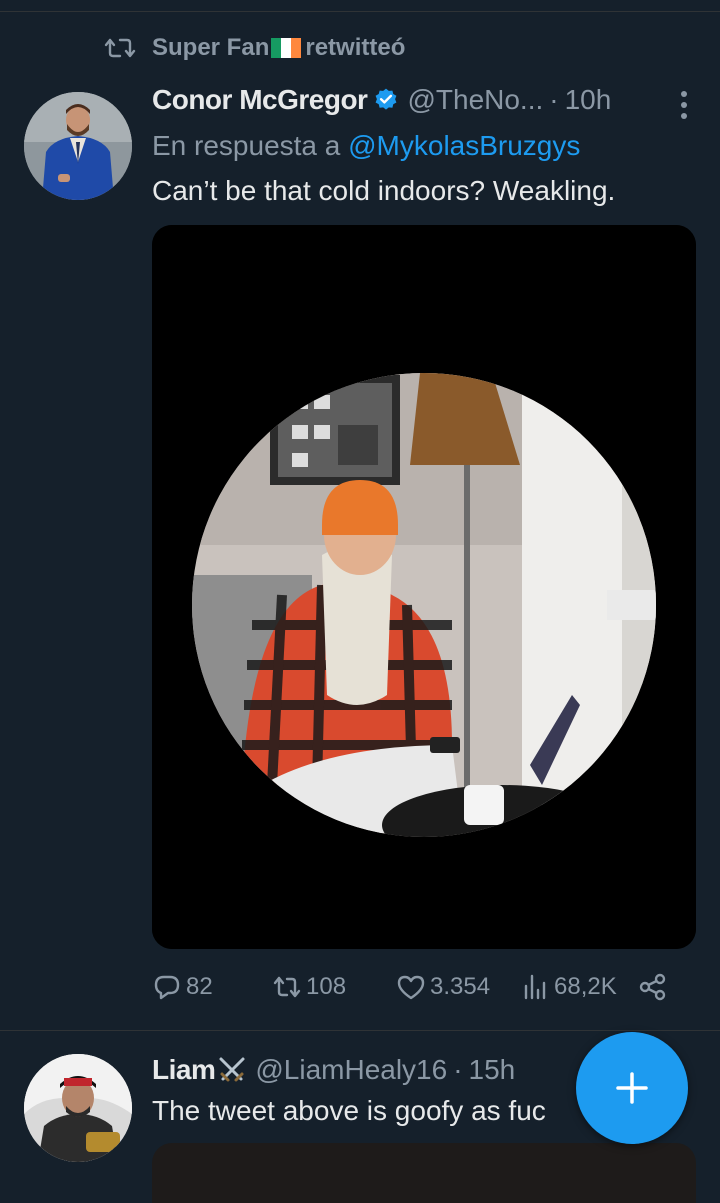 The image size is (720, 1203). I want to click on avatar-image, so click(78, 146).